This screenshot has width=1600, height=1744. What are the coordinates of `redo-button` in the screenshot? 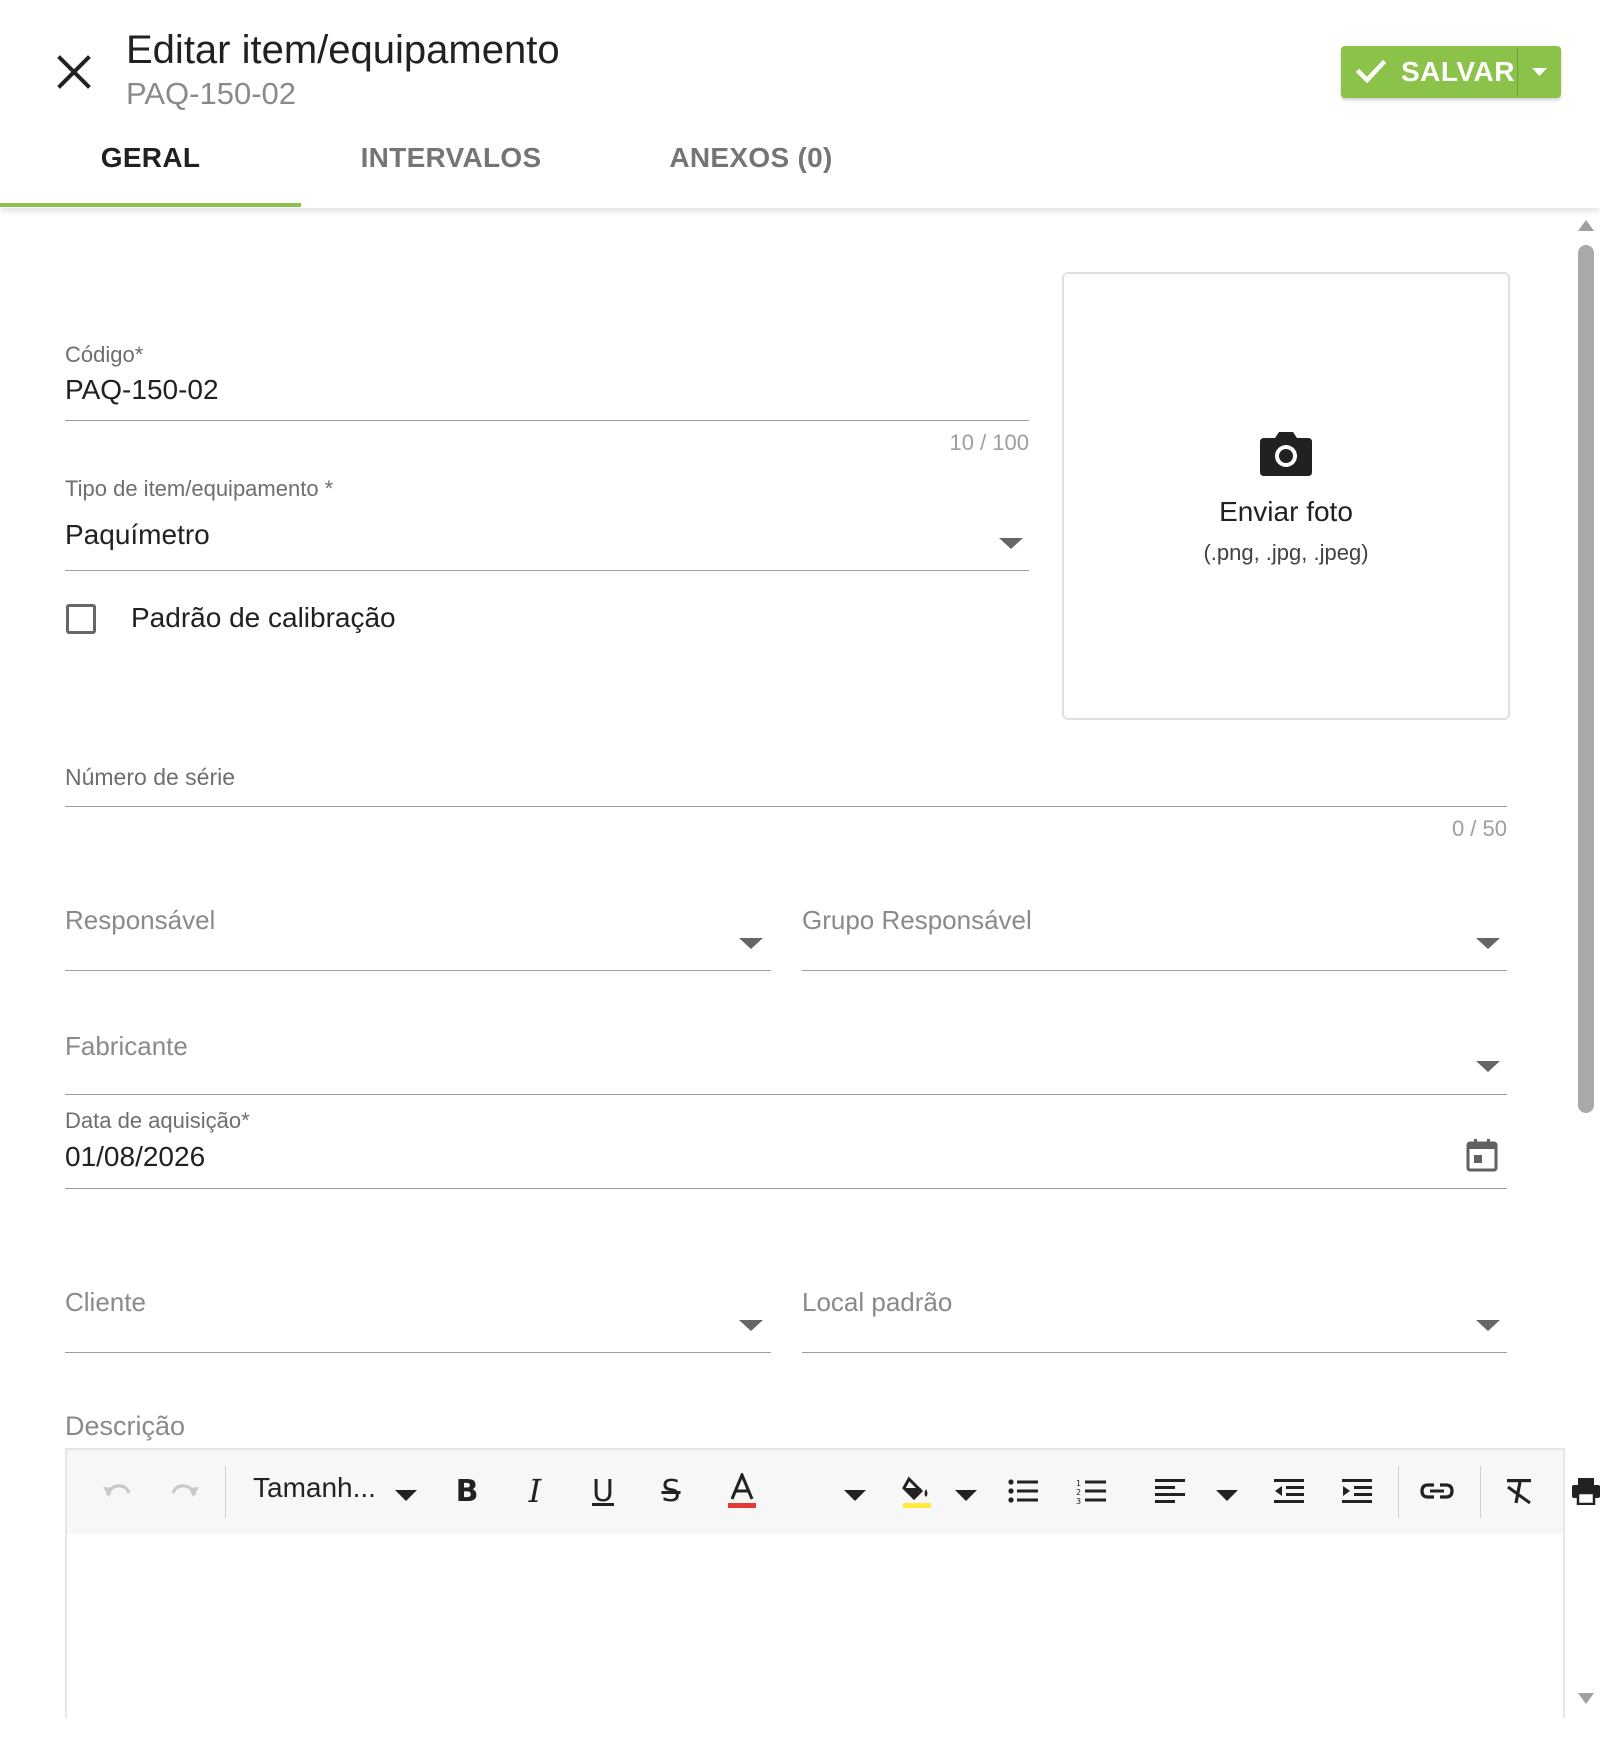 It's located at (185, 1491).